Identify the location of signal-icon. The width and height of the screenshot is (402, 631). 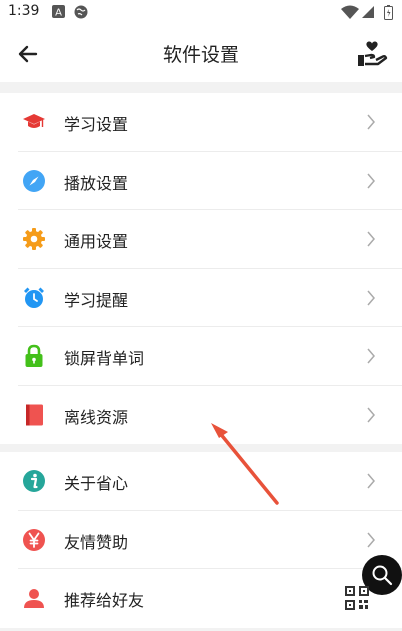
(368, 12).